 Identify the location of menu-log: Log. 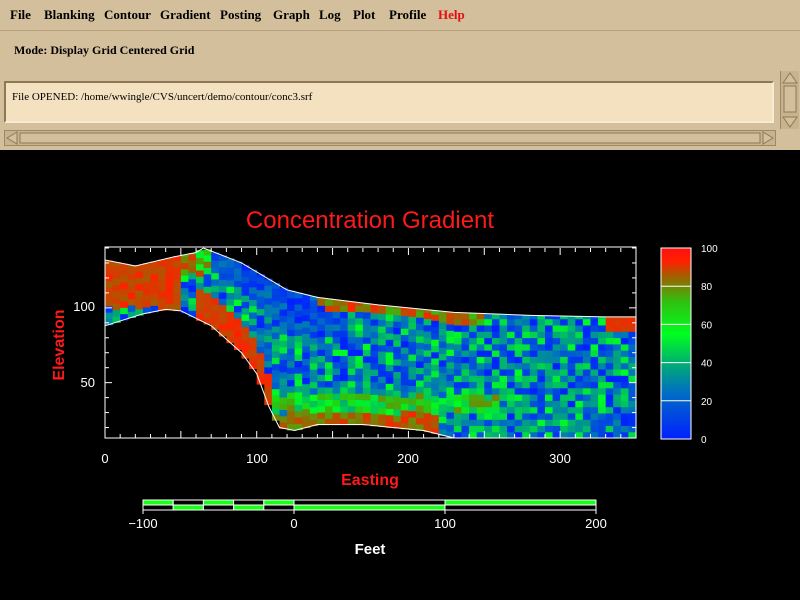
(330, 15).